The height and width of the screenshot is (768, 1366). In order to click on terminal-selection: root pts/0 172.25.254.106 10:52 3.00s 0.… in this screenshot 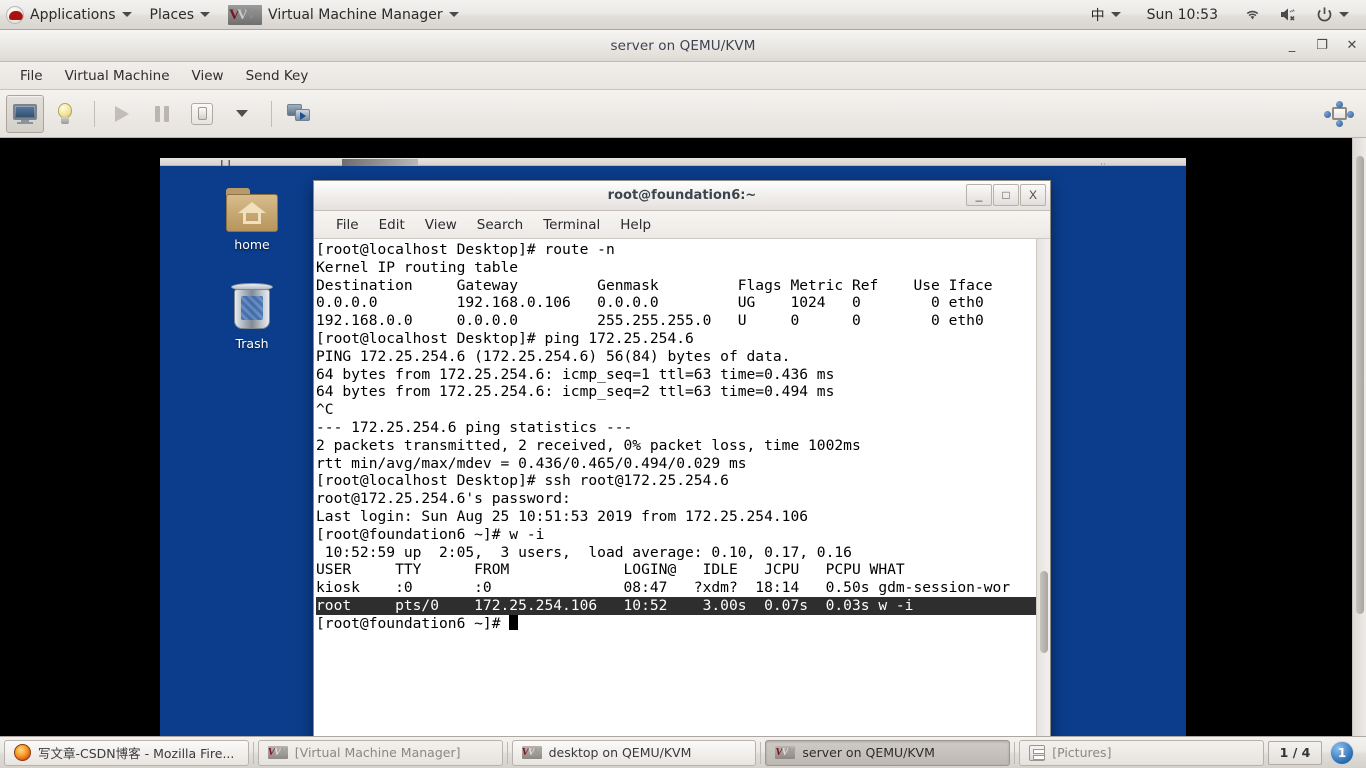, I will do `click(676, 605)`.